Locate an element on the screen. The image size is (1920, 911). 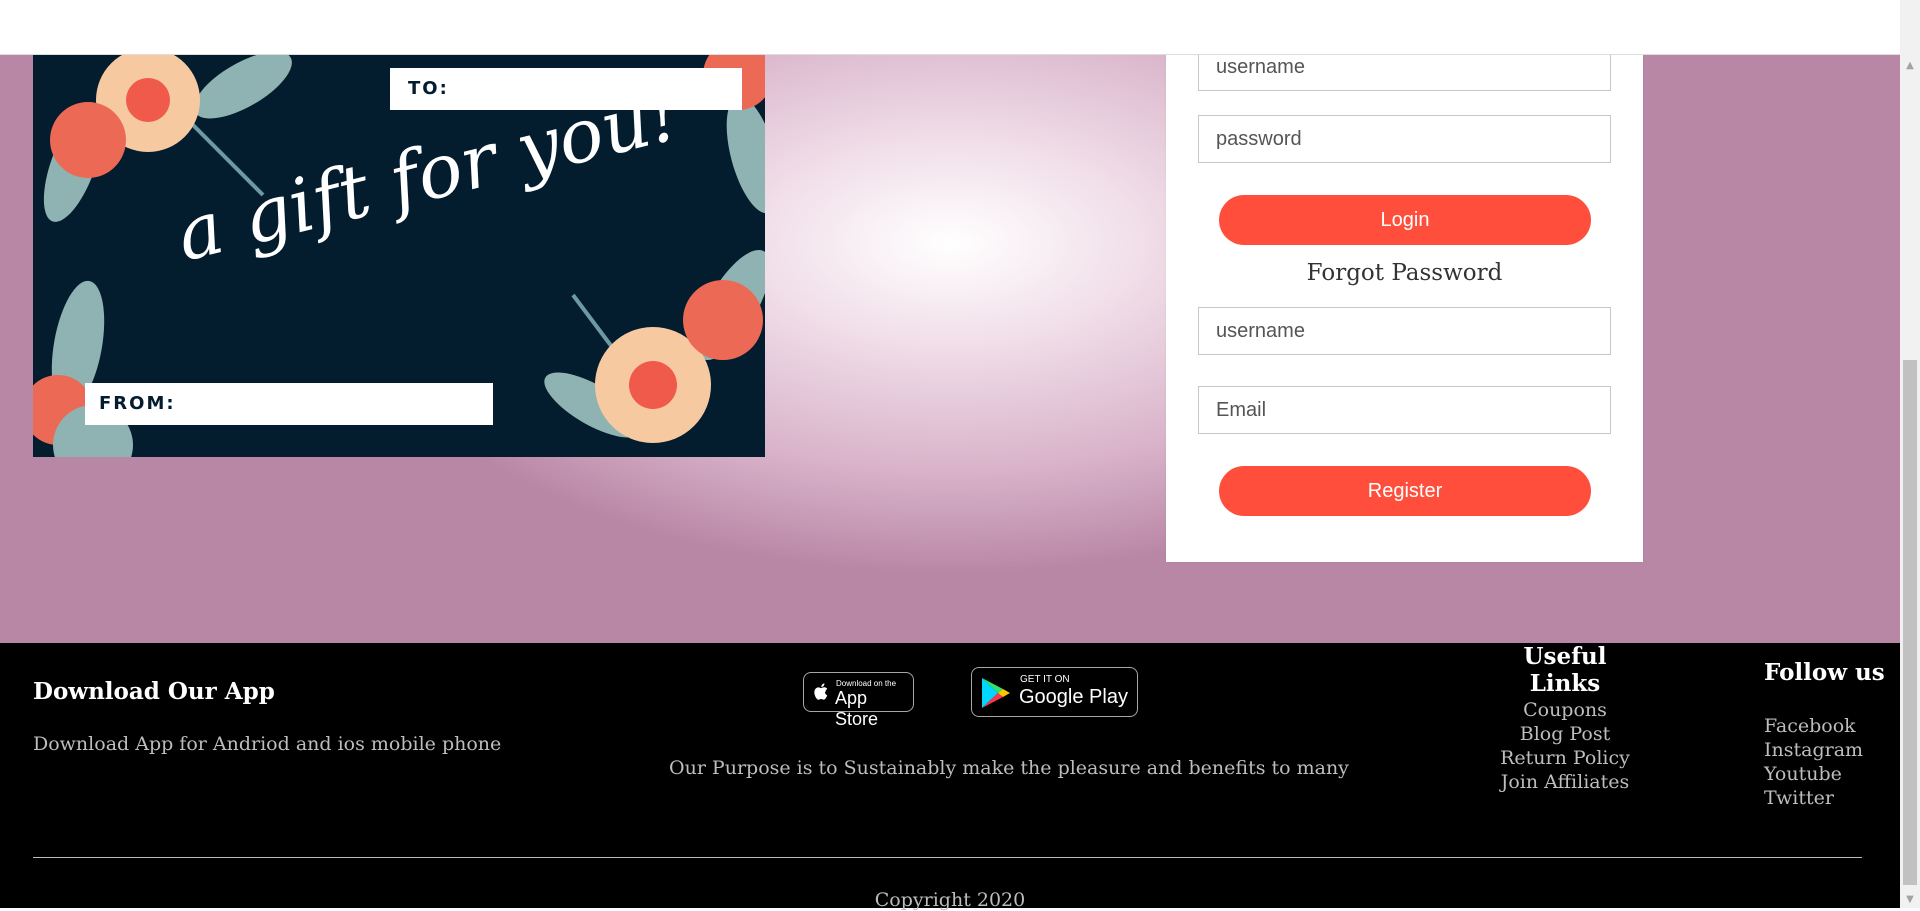
useful-links-title: Useful Links is located at coordinates (1565, 670).